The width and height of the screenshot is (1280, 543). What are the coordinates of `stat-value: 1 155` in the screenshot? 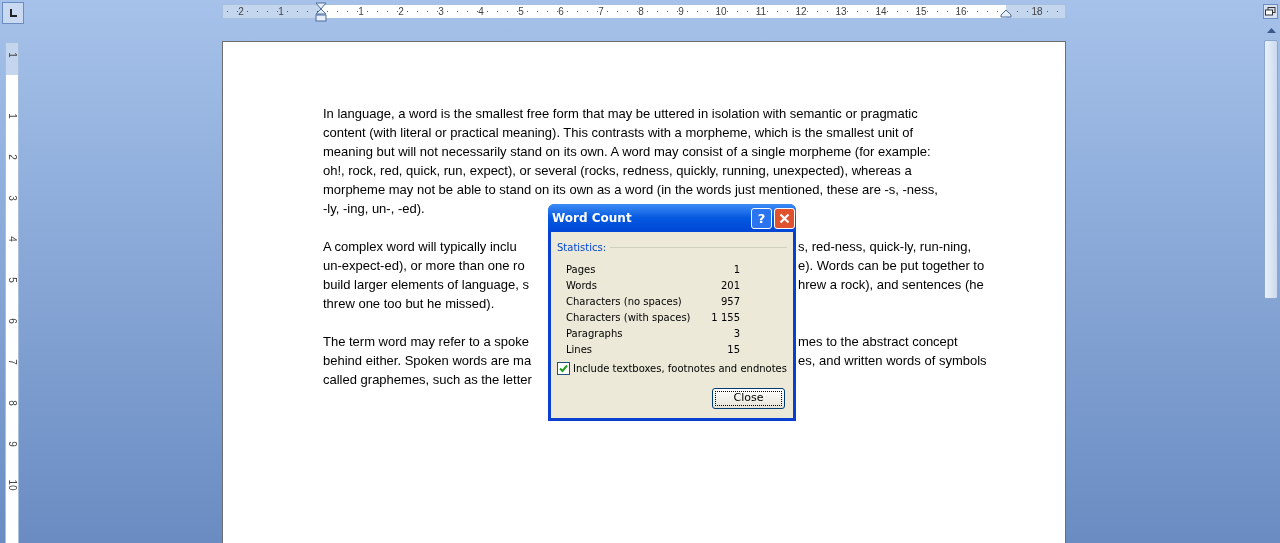 It's located at (725, 317).